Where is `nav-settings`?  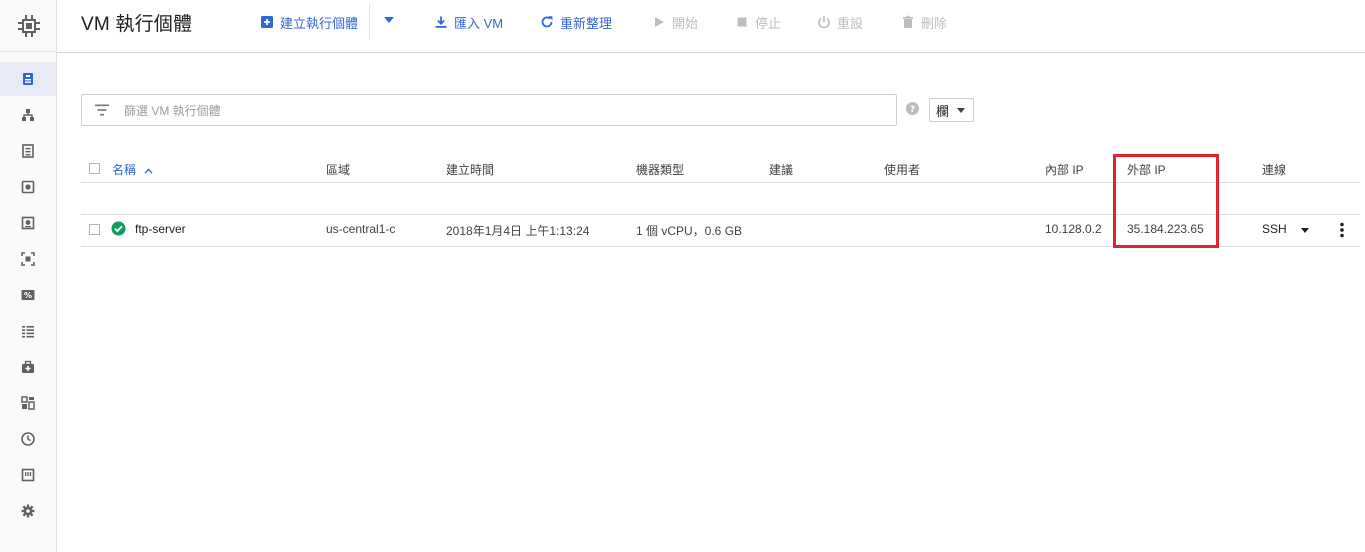 nav-settings is located at coordinates (28, 511).